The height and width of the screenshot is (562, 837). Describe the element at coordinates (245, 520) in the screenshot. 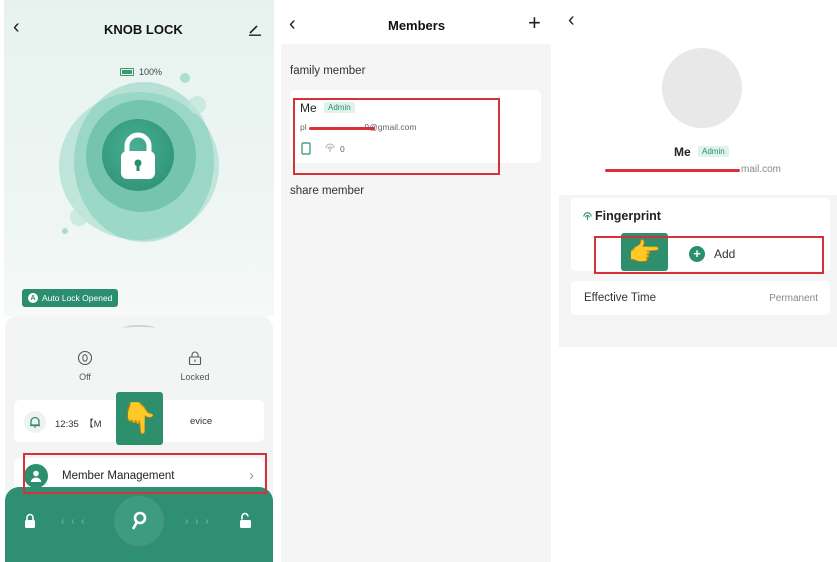

I see `lock-open-icon` at that location.